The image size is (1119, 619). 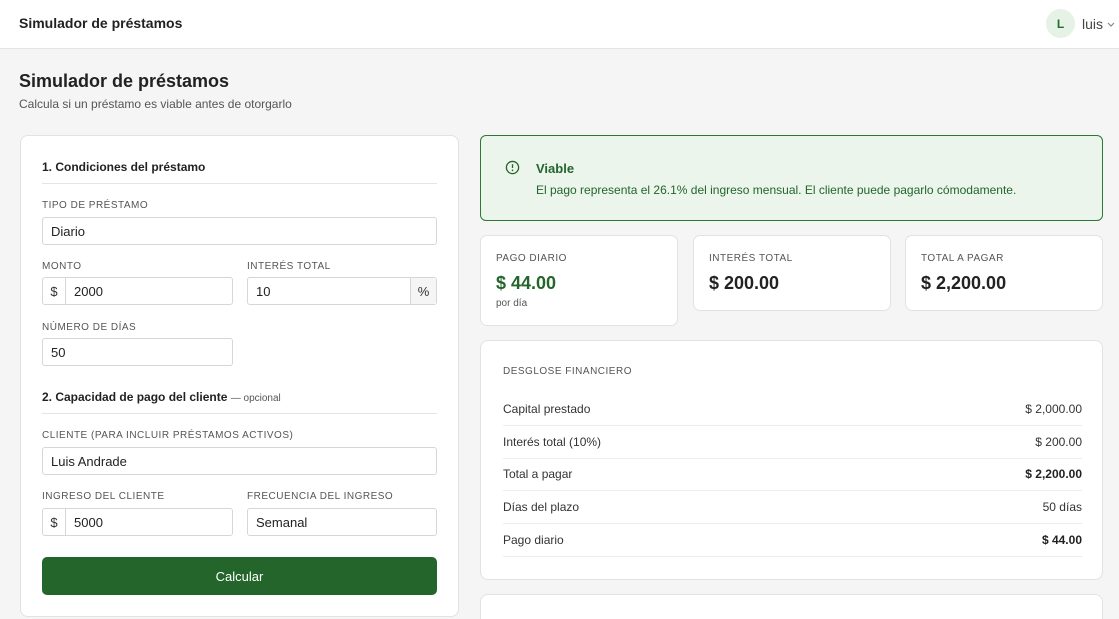 I want to click on stat-card-total-payable: TOTAL A PAGAR $ 2,200.00, so click(x=1004, y=273).